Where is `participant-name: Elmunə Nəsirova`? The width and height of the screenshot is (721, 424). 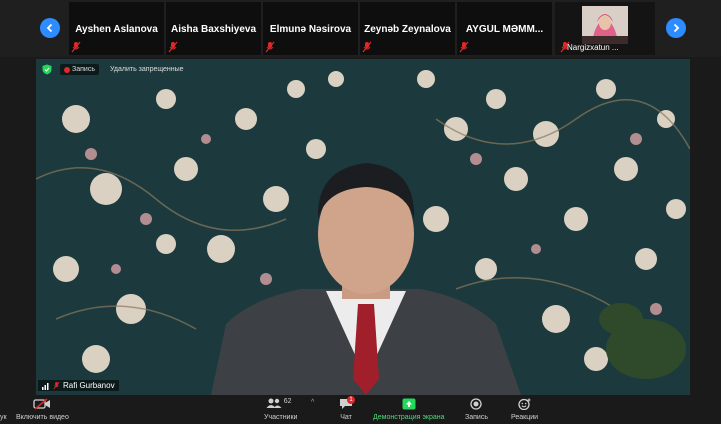 participant-name: Elmunə Nəsirova is located at coordinates (310, 29).